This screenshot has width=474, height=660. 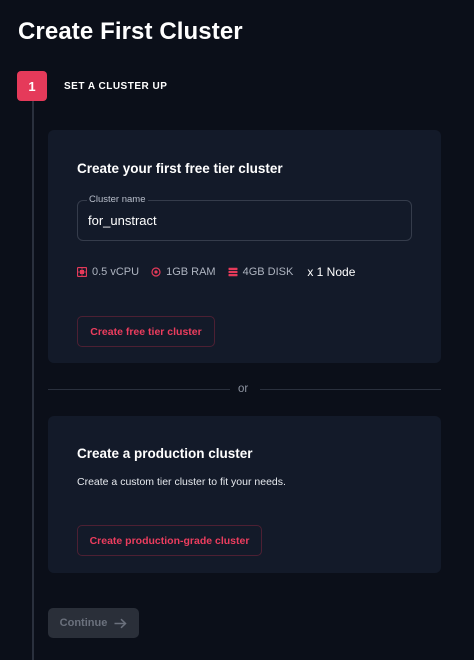 I want to click on spec-vcpu: 0.5 vCPU, so click(x=108, y=272).